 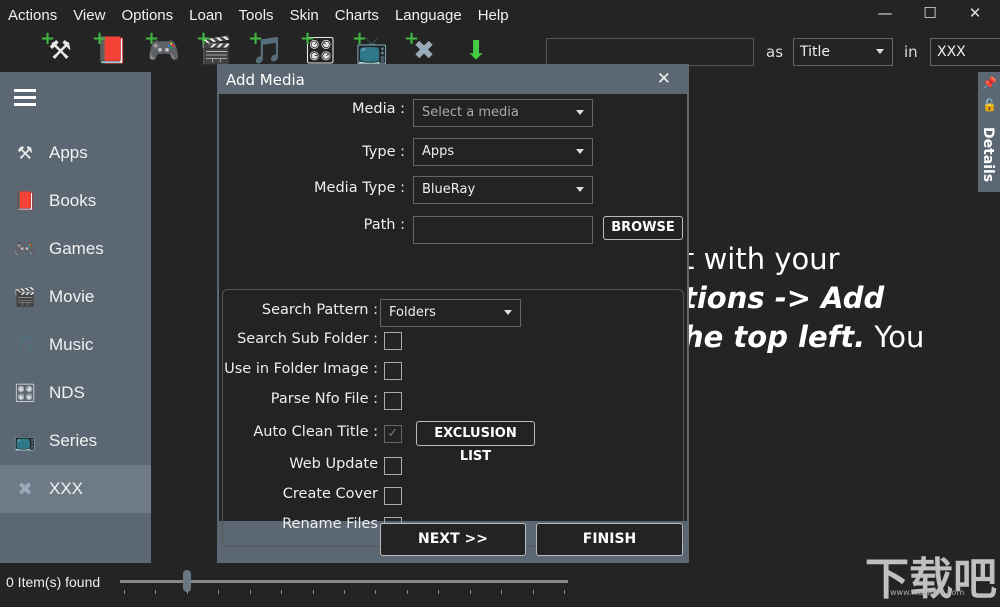 I want to click on menu-view: View, so click(x=89, y=15).